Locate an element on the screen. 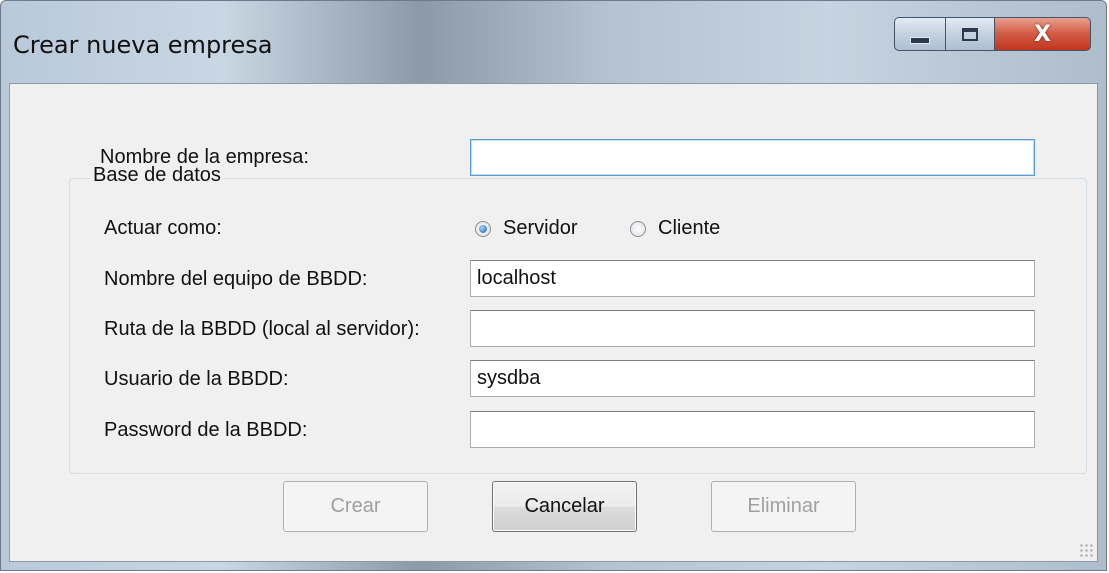 This screenshot has height=573, width=1109. password-input is located at coordinates (752, 429).